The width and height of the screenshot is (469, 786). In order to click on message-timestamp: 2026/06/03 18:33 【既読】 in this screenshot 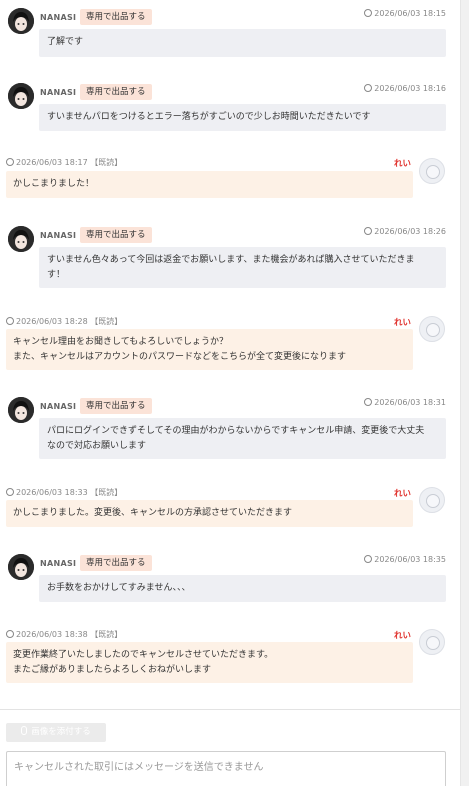, I will do `click(64, 492)`.